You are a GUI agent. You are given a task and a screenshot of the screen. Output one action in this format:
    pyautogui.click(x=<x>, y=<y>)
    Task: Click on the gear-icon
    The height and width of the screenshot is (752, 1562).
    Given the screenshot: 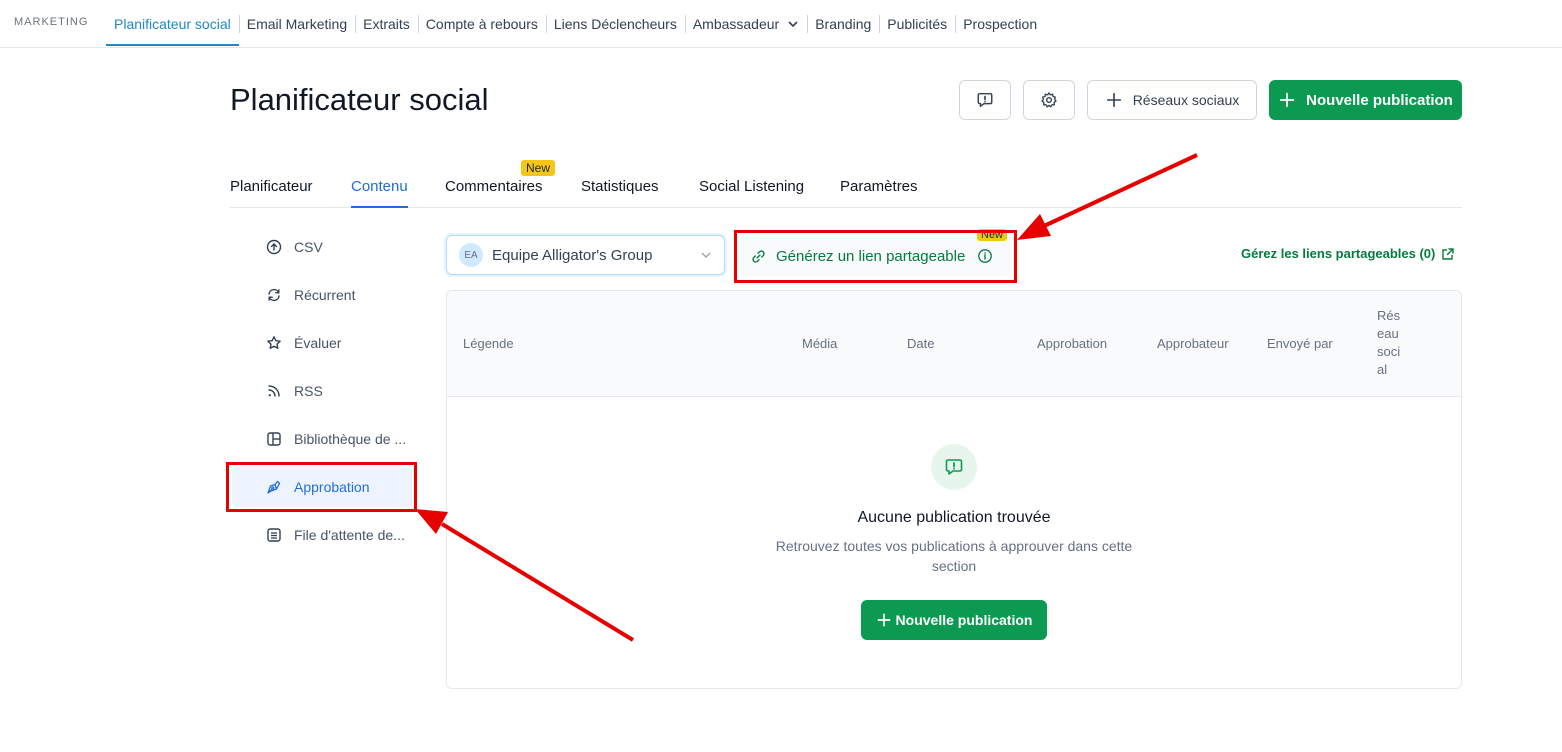 What is the action you would take?
    pyautogui.click(x=1049, y=100)
    